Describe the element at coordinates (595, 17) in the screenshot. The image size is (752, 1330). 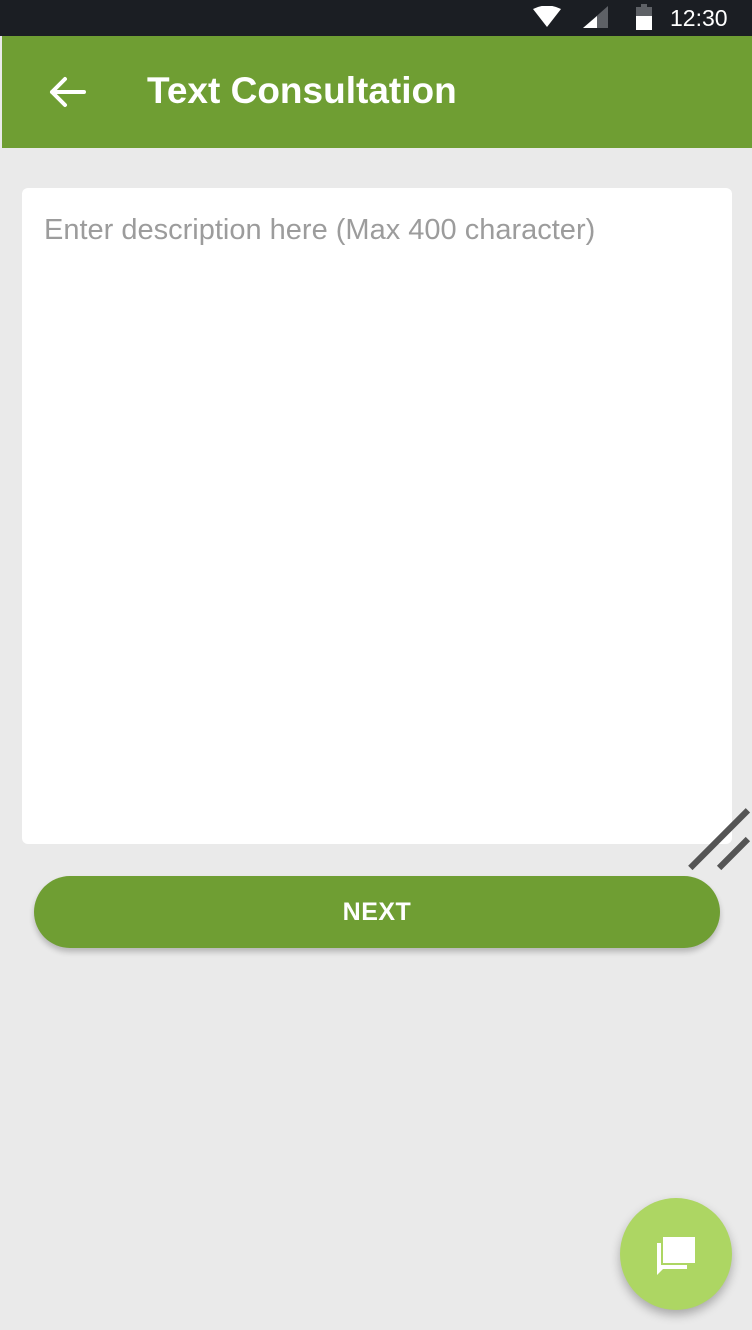
I see `signal-icon` at that location.